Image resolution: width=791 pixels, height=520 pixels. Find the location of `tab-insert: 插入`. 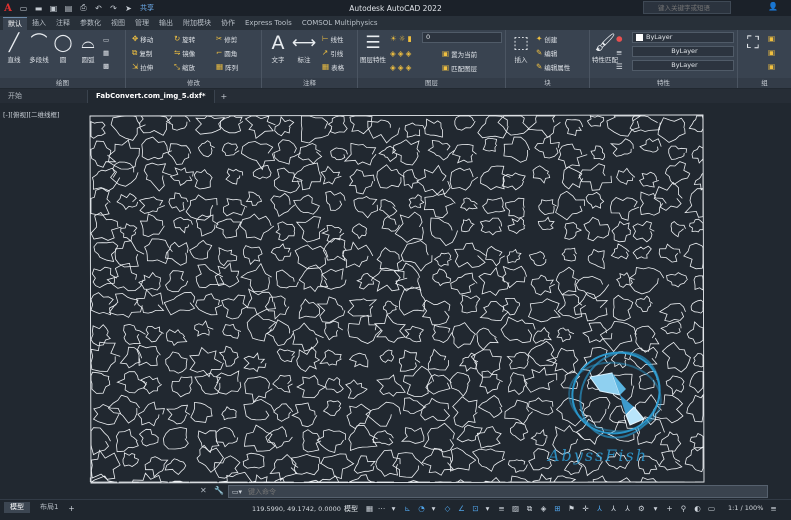

tab-insert: 插入 is located at coordinates (39, 23).